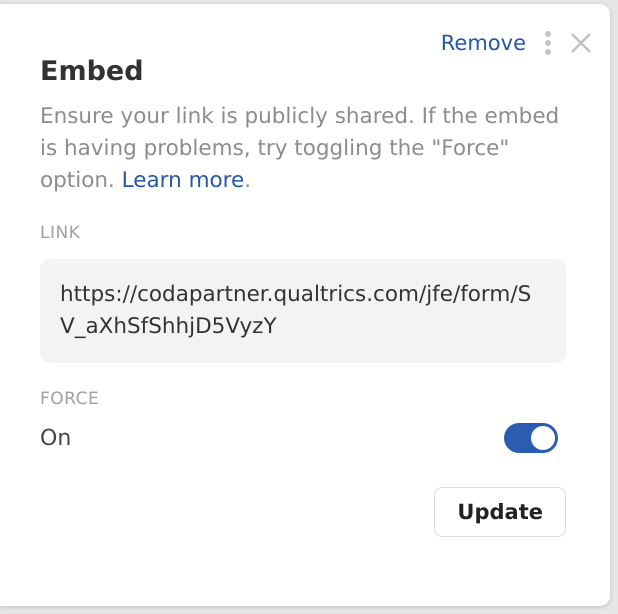  Describe the element at coordinates (548, 43) in the screenshot. I see `more-options-icon` at that location.